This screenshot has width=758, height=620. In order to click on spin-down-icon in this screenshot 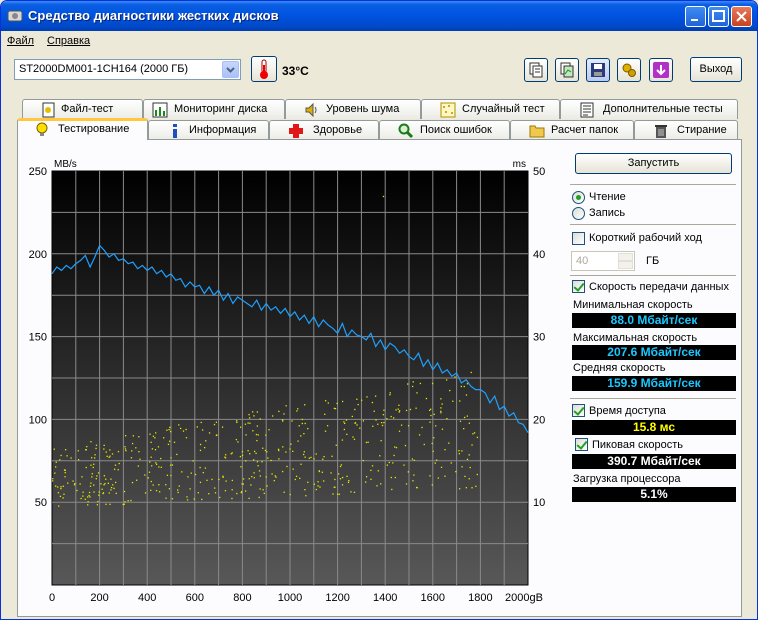, I will do `click(625, 265)`.